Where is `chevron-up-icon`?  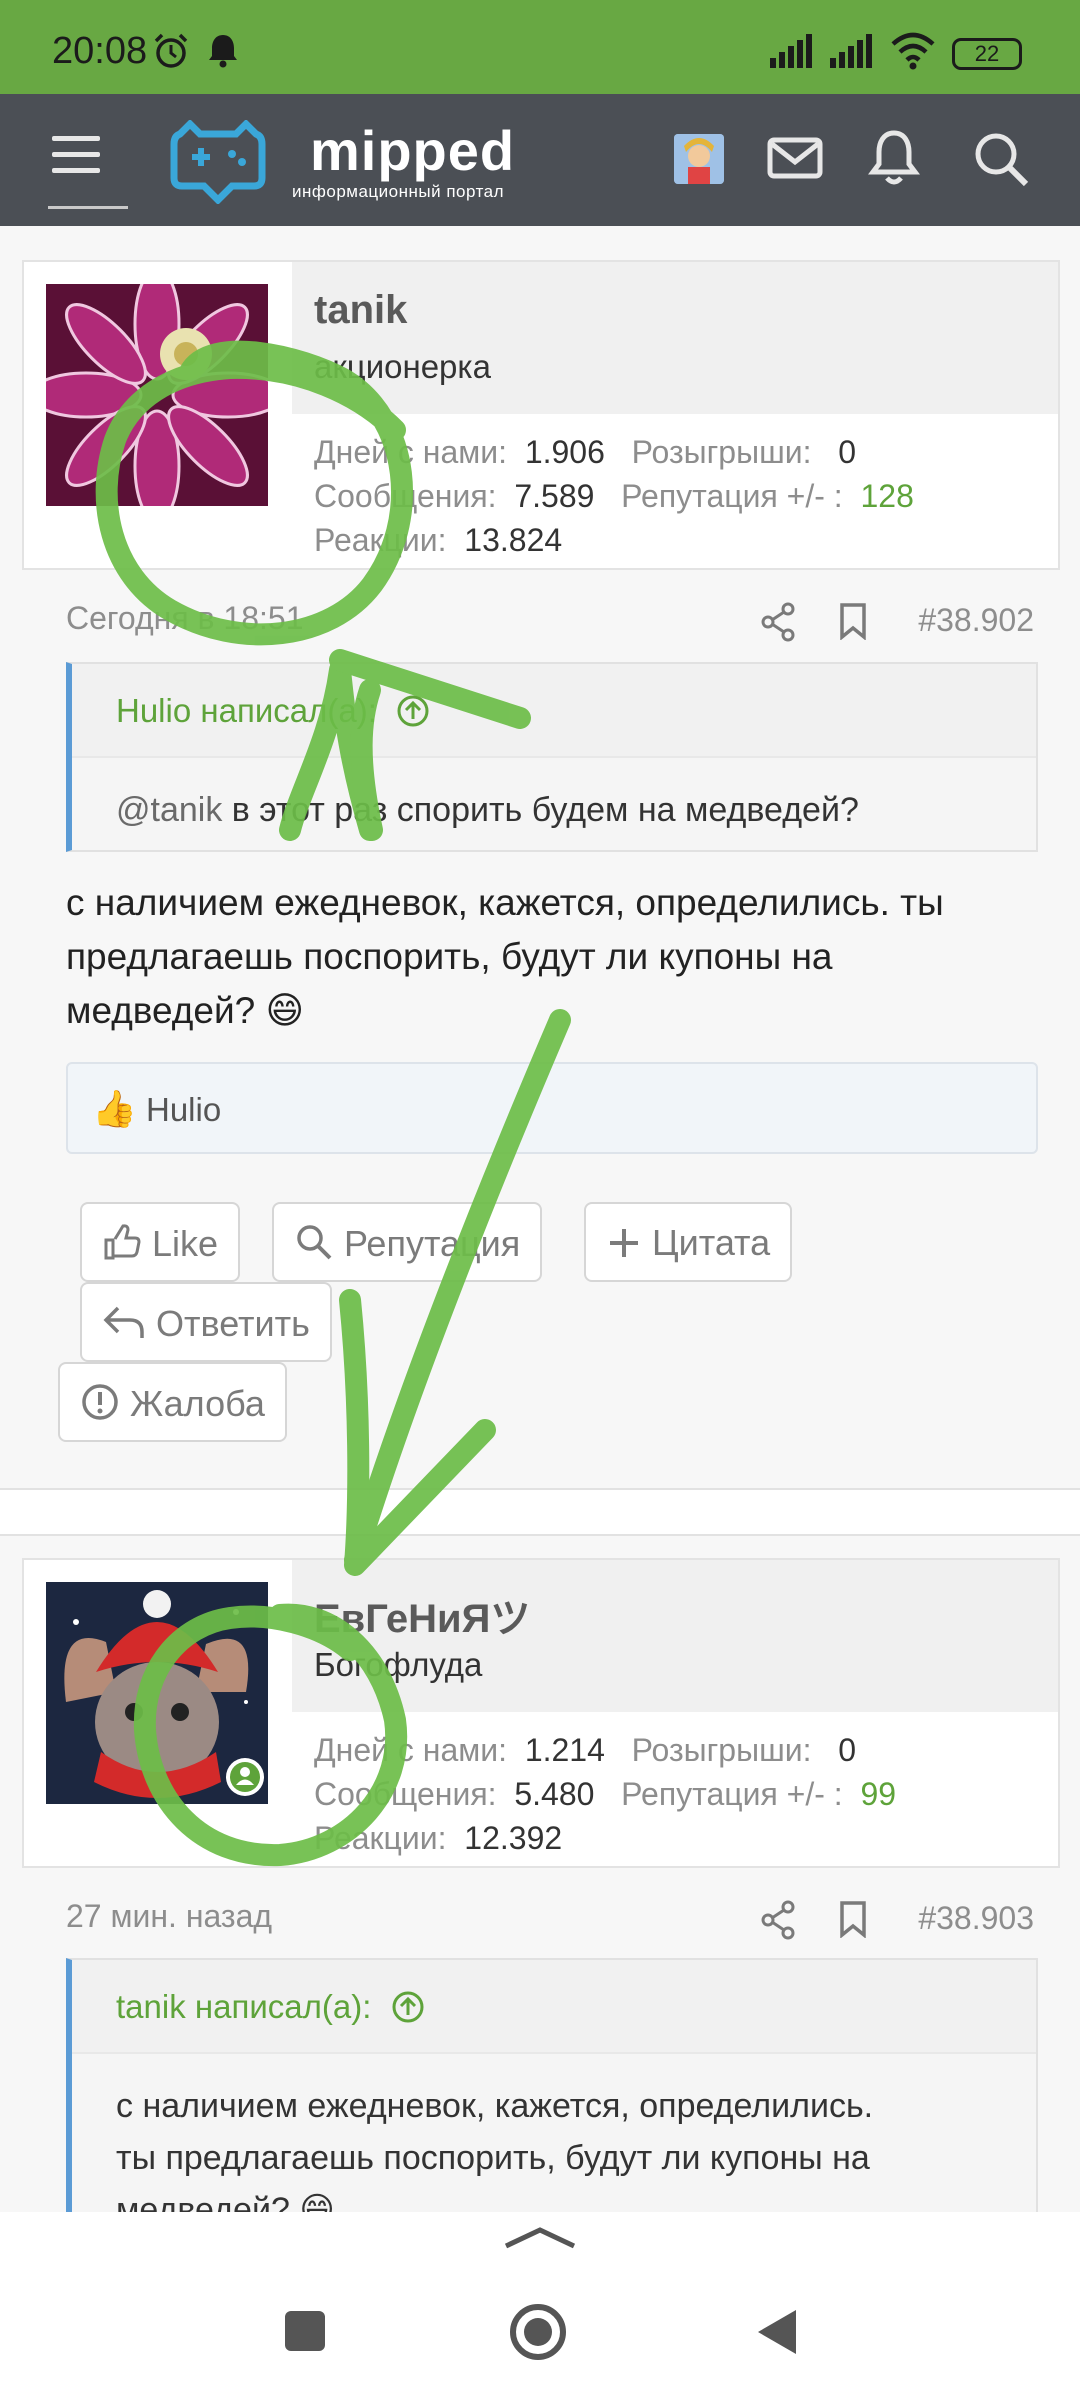 chevron-up-icon is located at coordinates (540, 2237).